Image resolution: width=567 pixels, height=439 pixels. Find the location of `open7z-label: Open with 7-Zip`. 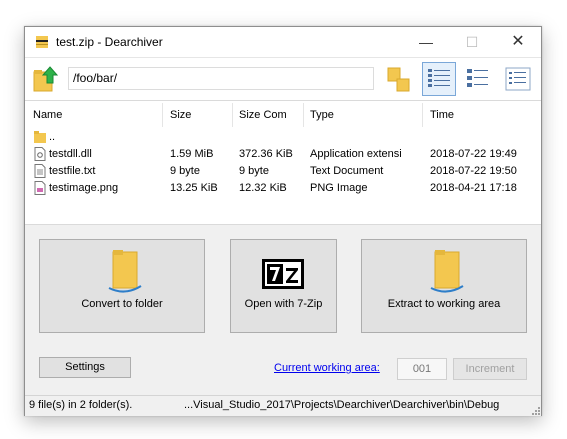

open7z-label: Open with 7-Zip is located at coordinates (283, 304).